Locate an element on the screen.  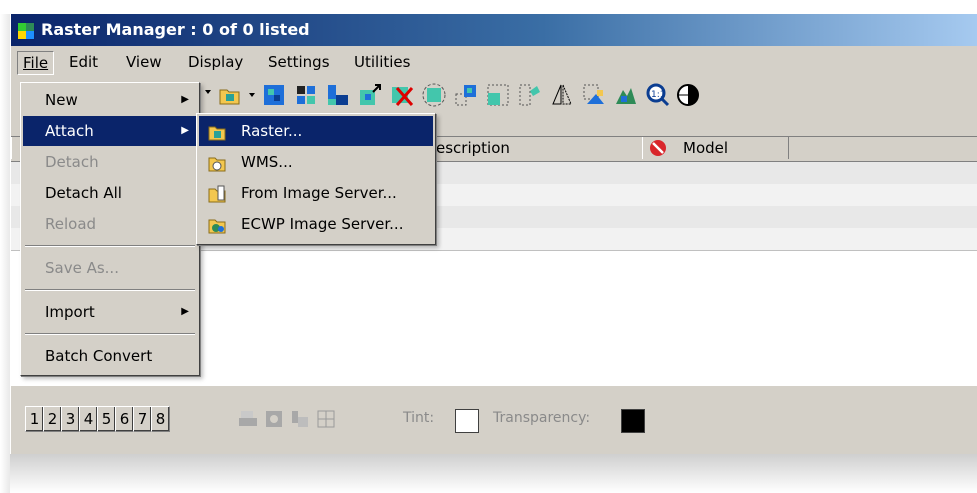
raster-view-icon is located at coordinates (274, 95).